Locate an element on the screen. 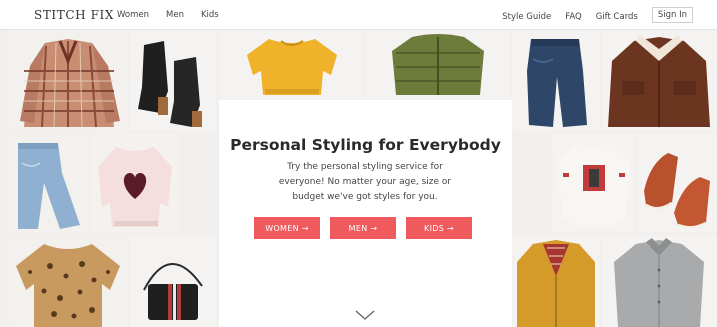 Image resolution: width=717 pixels, height=327 pixels. sign-in-button: Sign In is located at coordinates (672, 15).